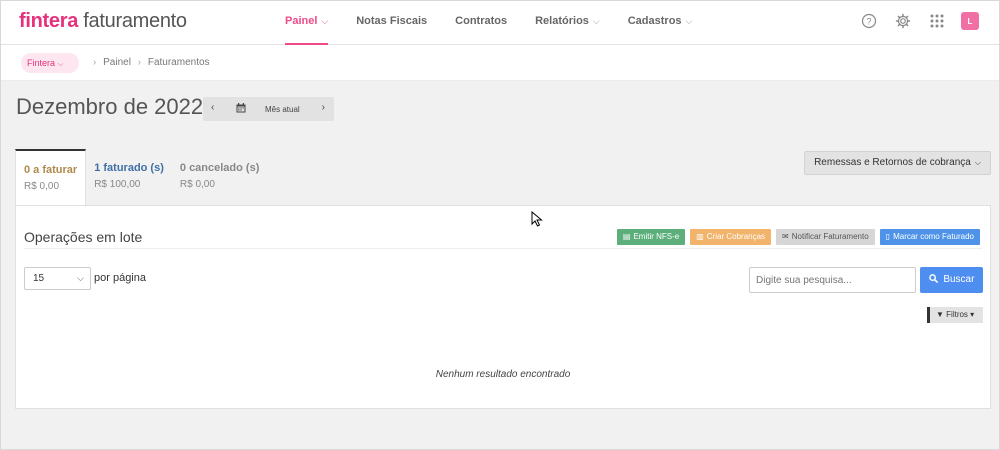 This screenshot has height=450, width=1000. Describe the element at coordinates (301, 21) in the screenshot. I see `nav-item-label: Painel` at that location.